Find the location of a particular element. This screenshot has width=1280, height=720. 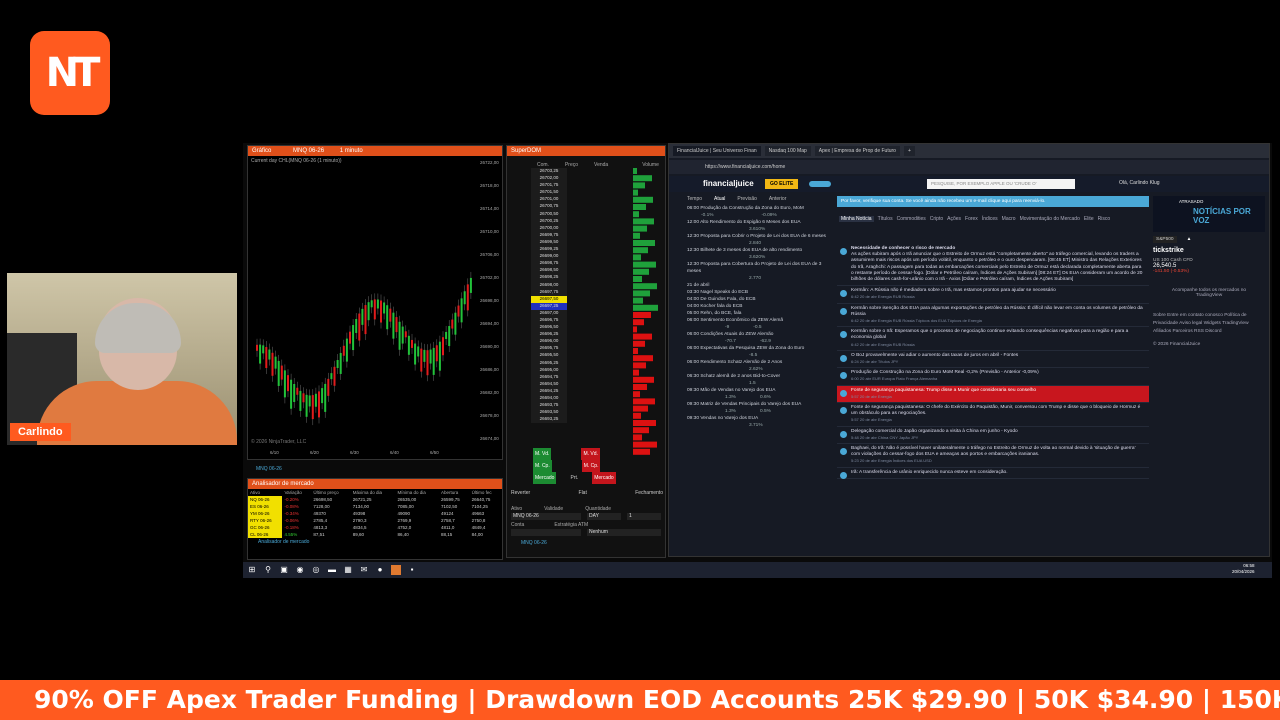

market-col-header: Abertura is located at coordinates (454, 492).